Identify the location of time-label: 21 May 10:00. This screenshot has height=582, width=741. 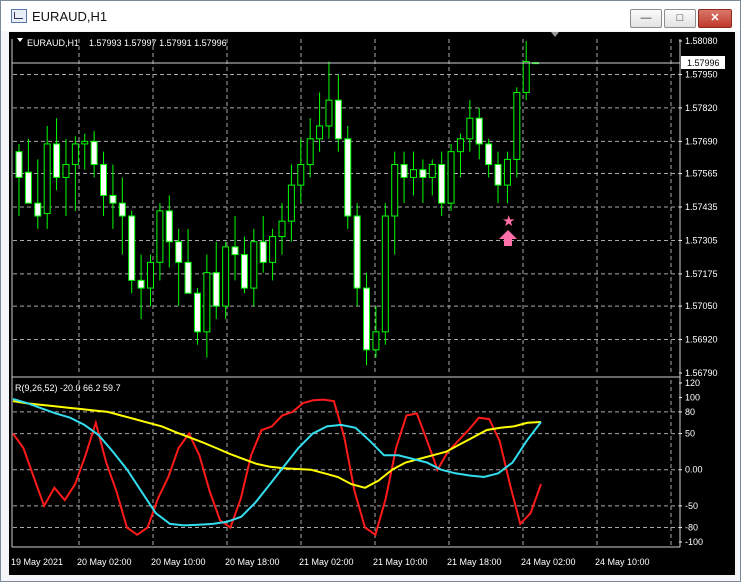
(400, 562).